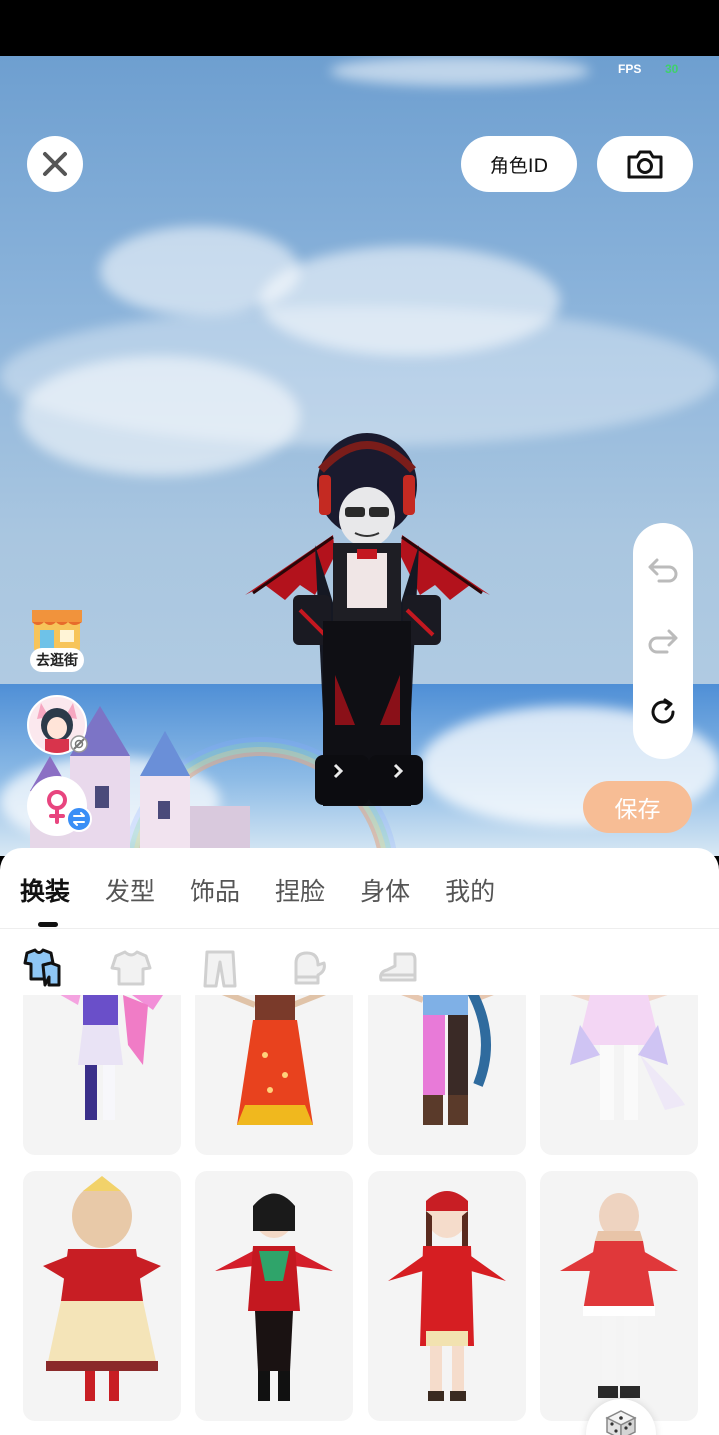 This screenshot has width=719, height=1435. What do you see at coordinates (630, 69) in the screenshot?
I see `fps-label: FPS` at bounding box center [630, 69].